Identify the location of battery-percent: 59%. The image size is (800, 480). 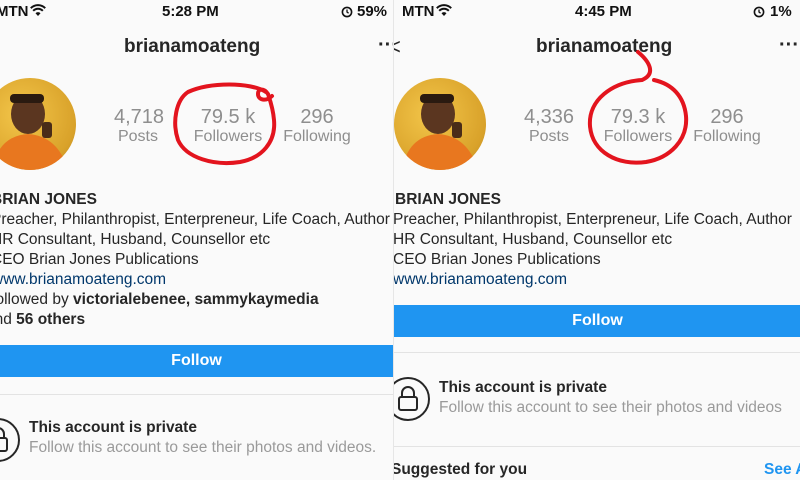
(372, 11).